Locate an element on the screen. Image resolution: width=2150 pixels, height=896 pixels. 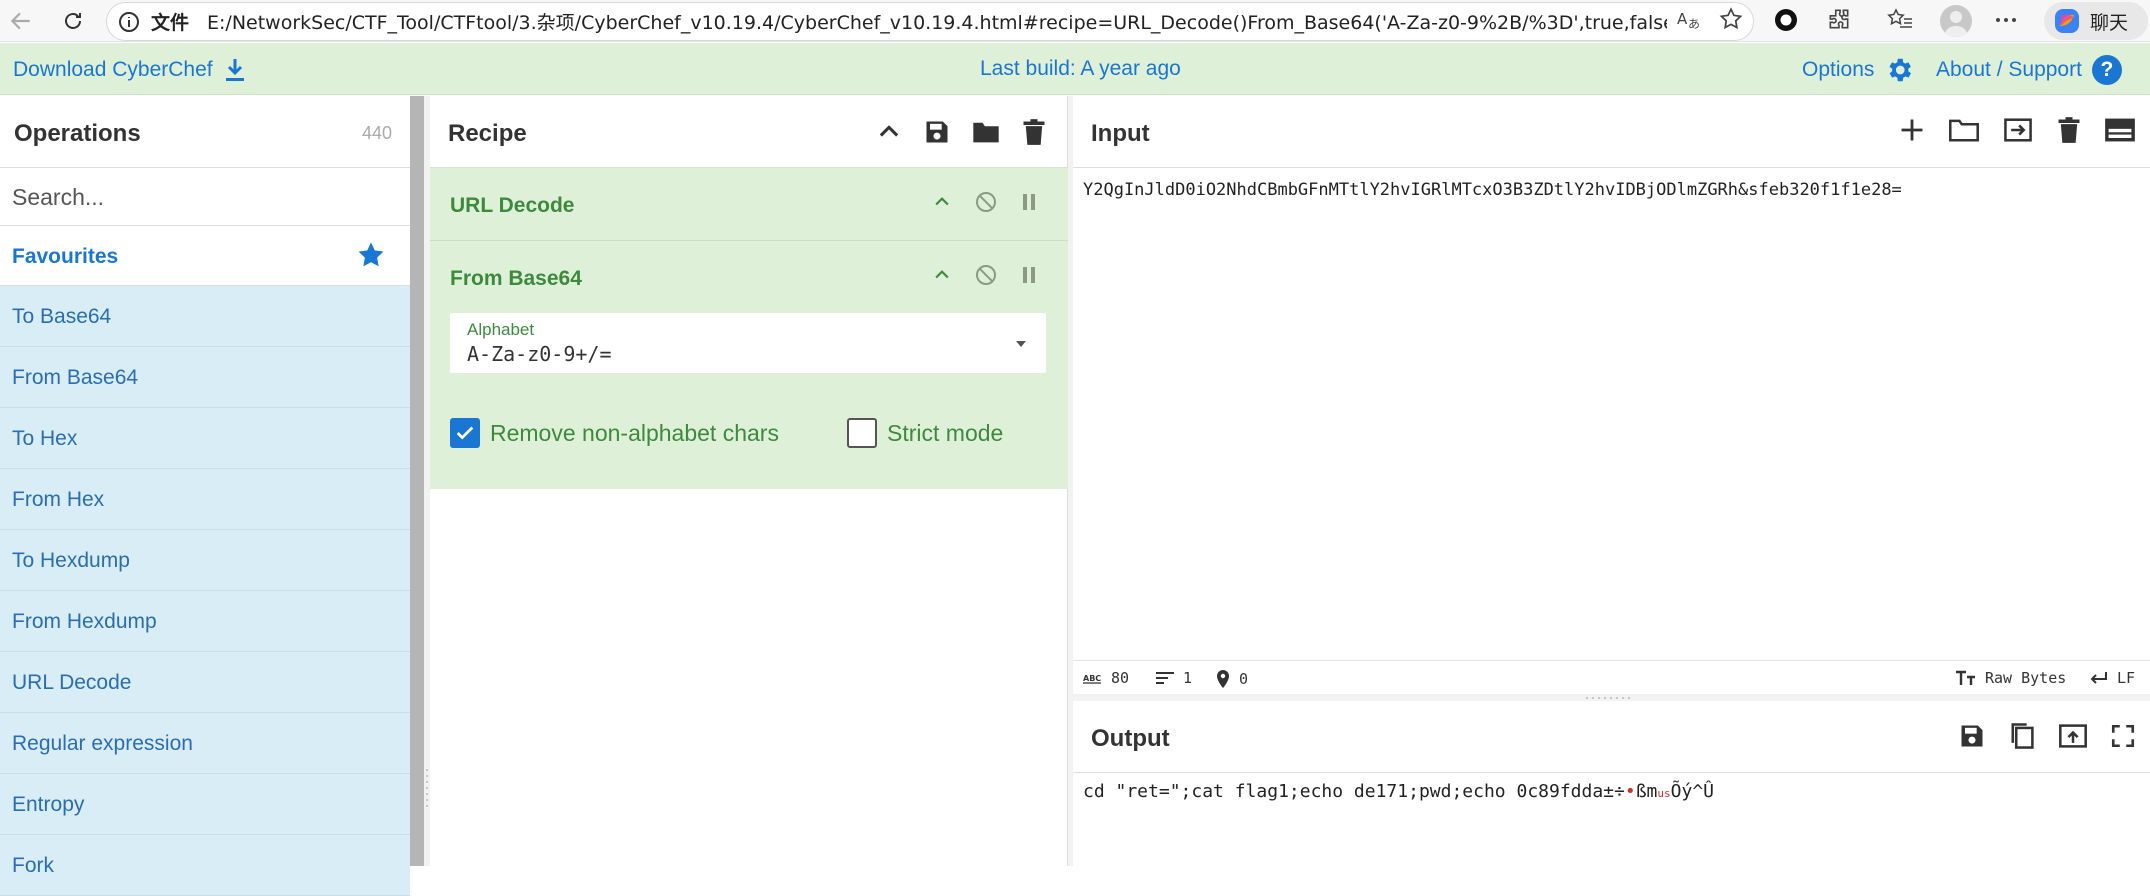
back-button is located at coordinates (21, 21).